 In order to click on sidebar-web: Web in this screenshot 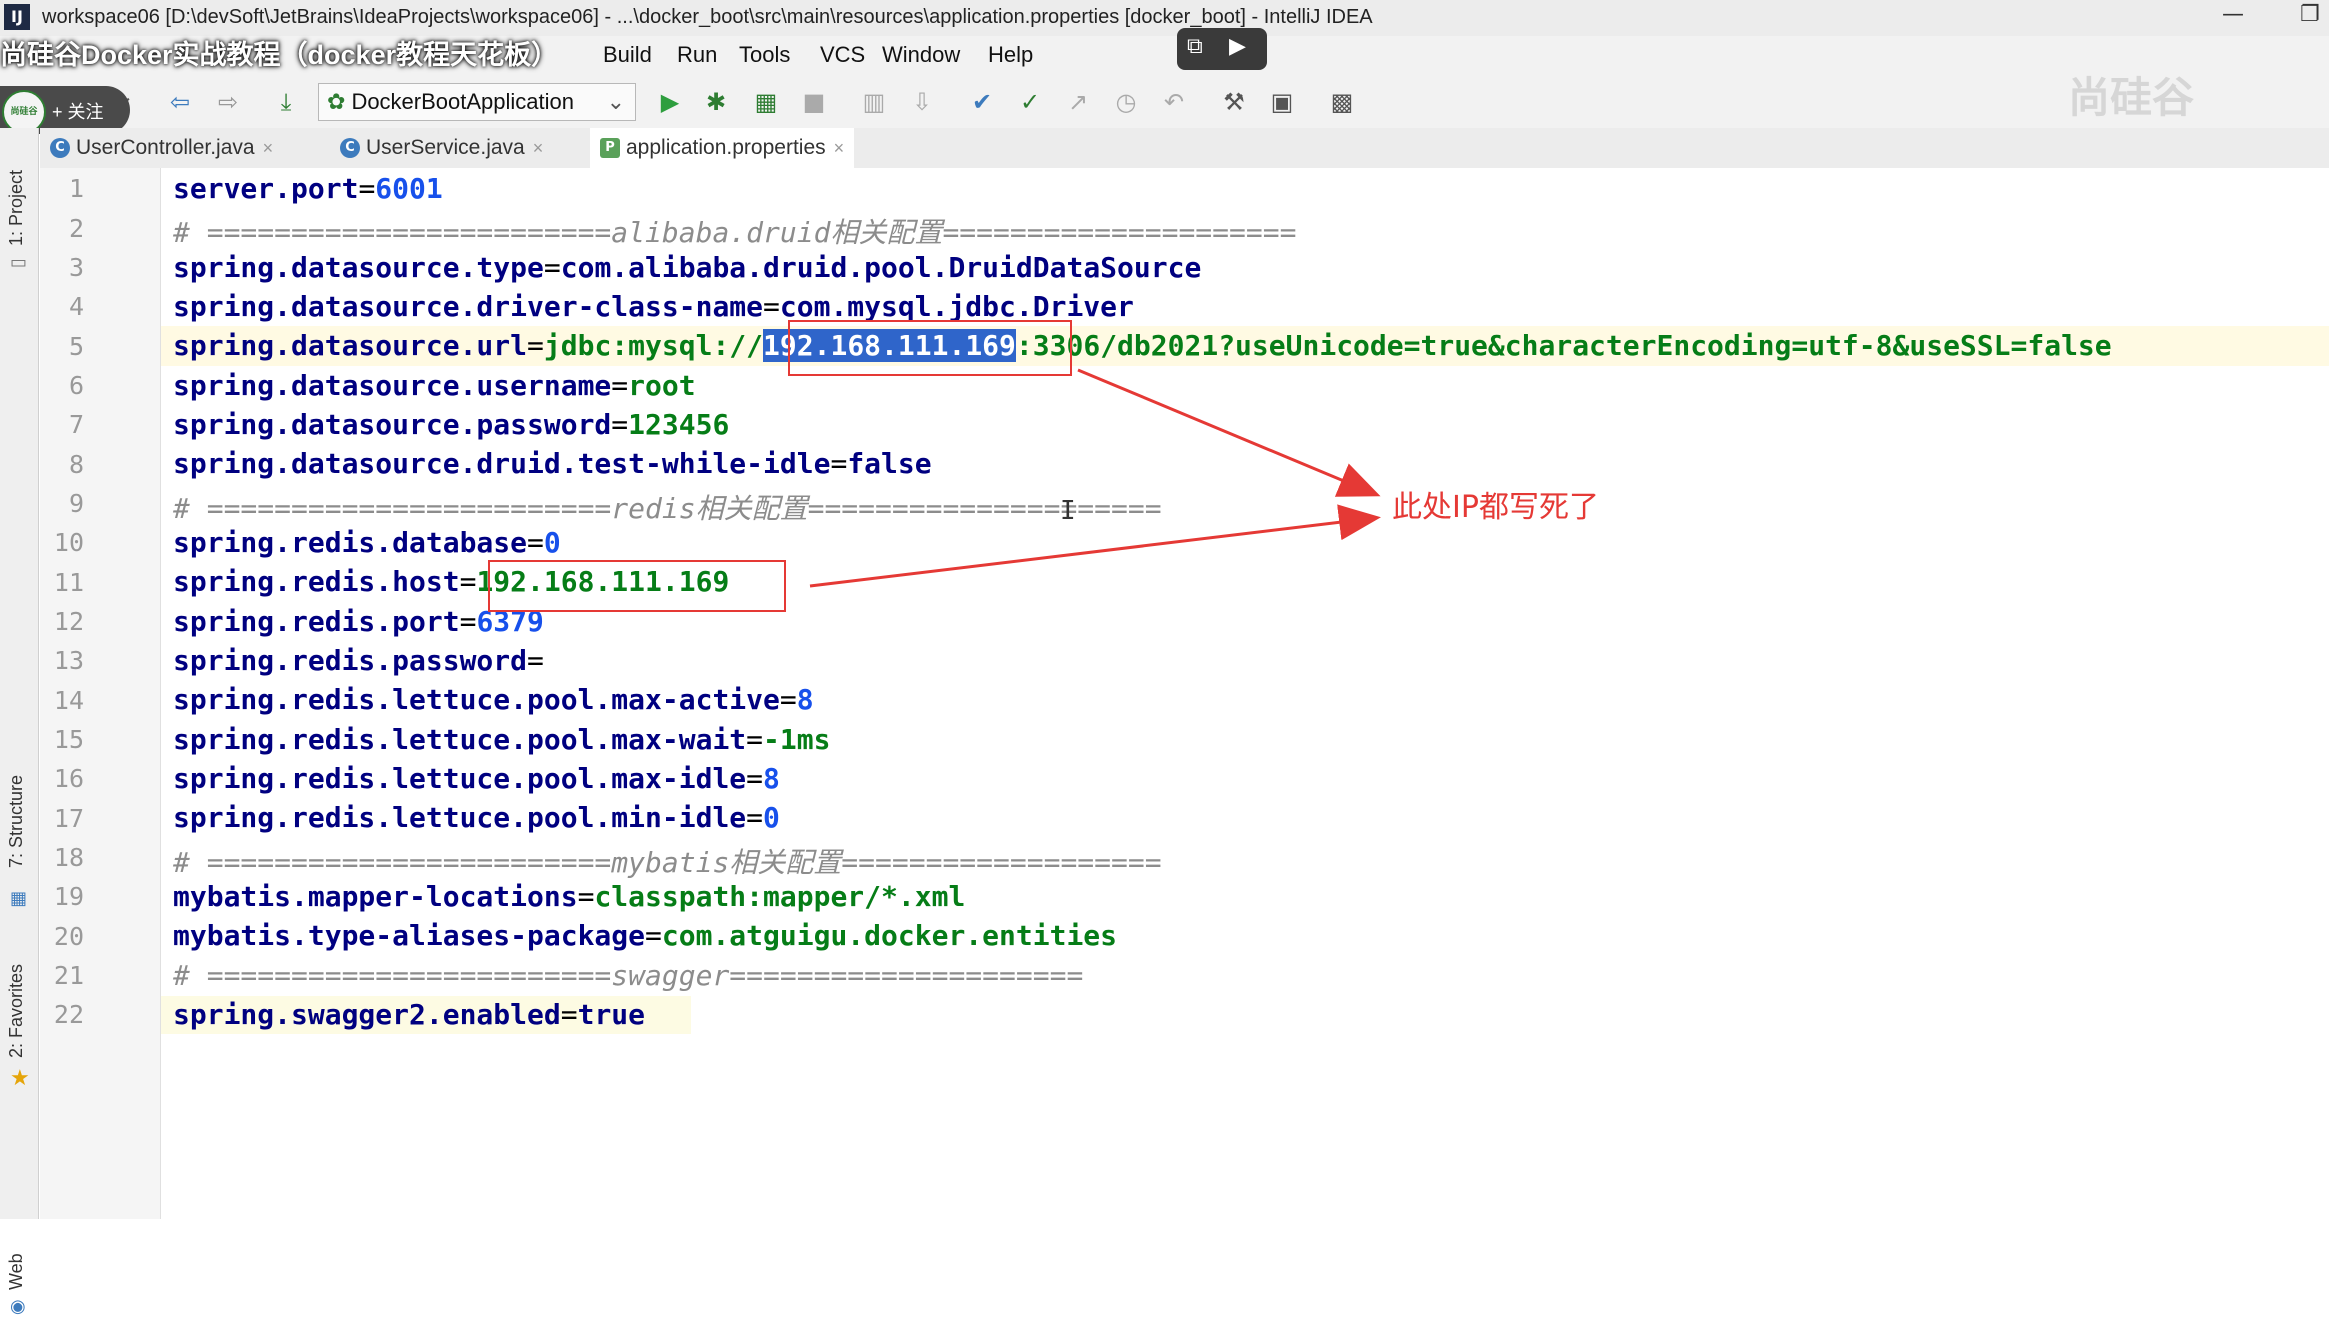, I will do `click(16, 1271)`.